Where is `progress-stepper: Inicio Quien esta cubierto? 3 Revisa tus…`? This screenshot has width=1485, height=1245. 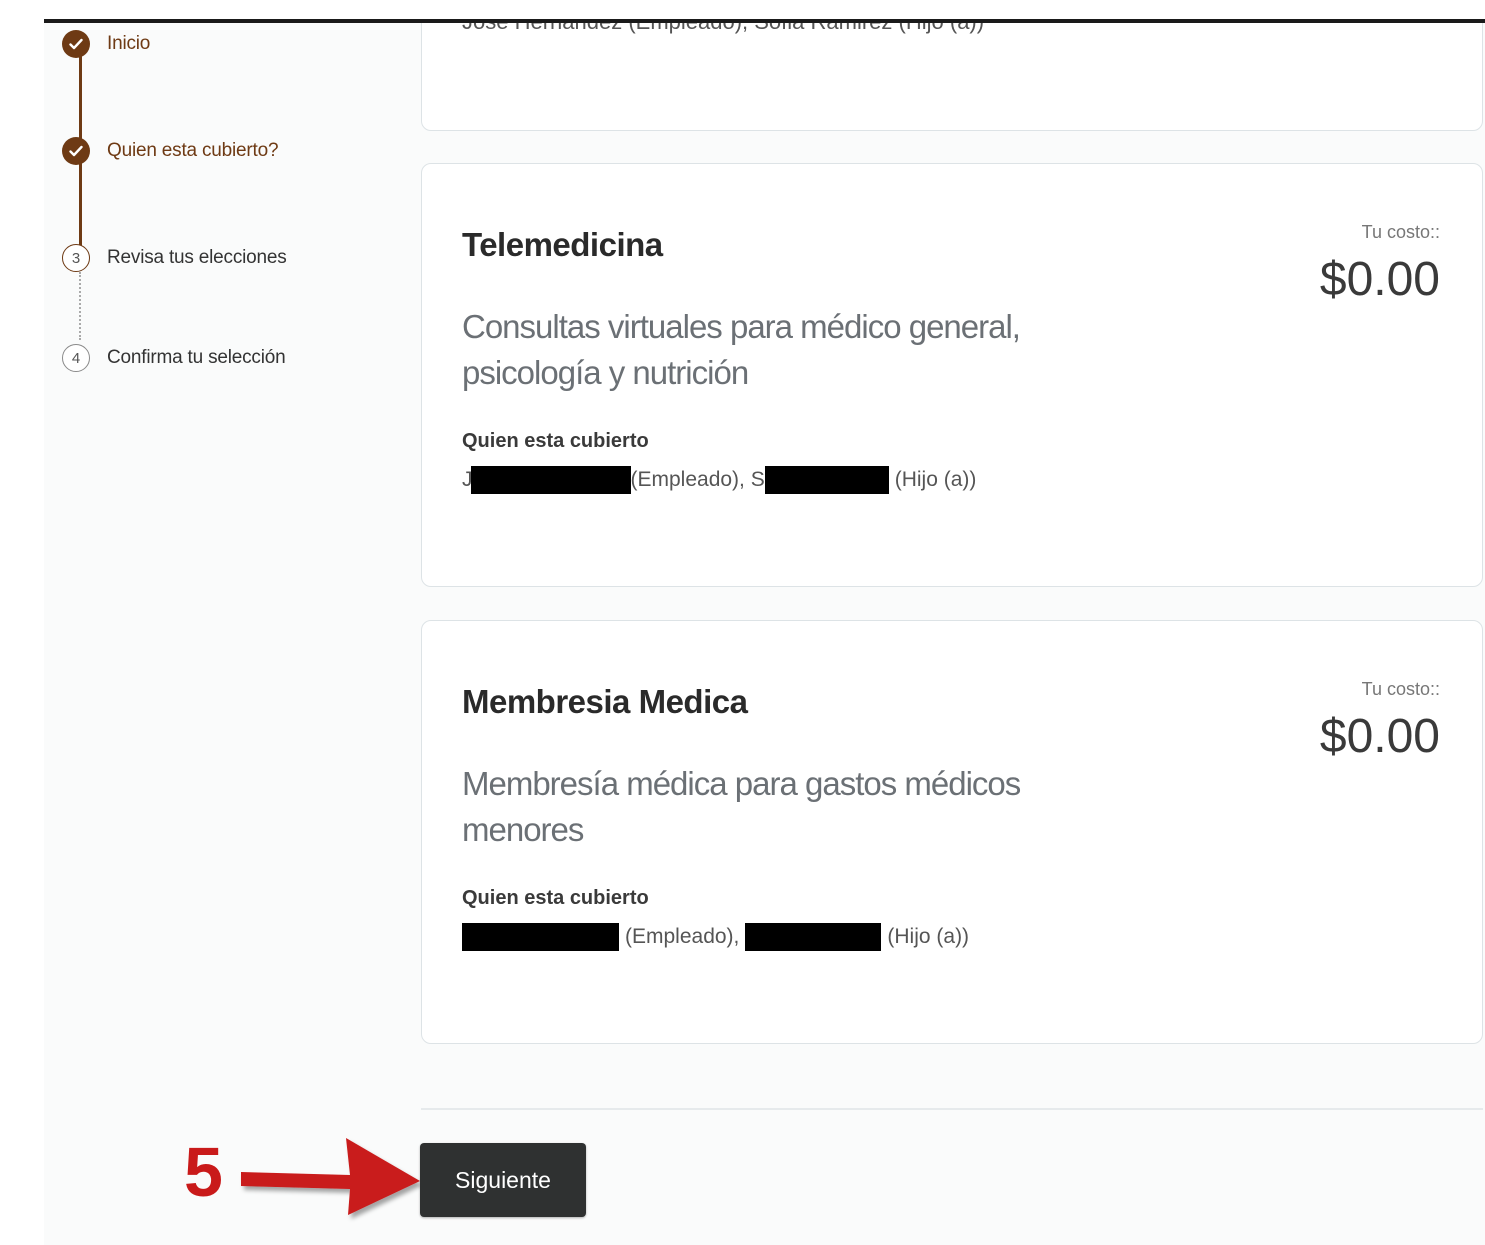
progress-stepper: Inicio Quien esta cubierto? 3 Revisa tus… is located at coordinates (227, 206).